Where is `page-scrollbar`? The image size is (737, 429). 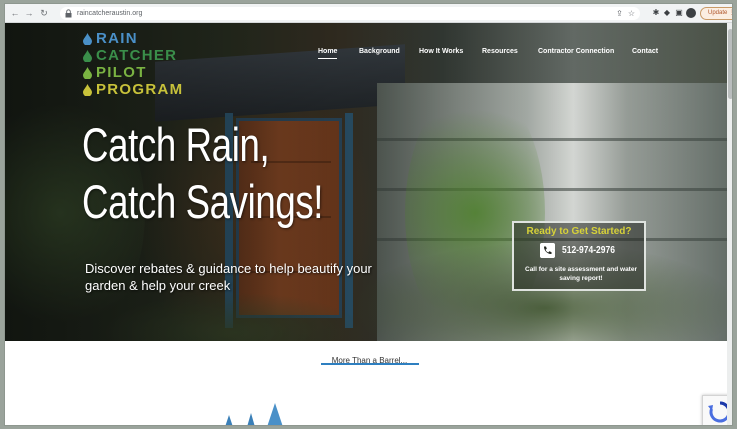 page-scrollbar is located at coordinates (729, 224).